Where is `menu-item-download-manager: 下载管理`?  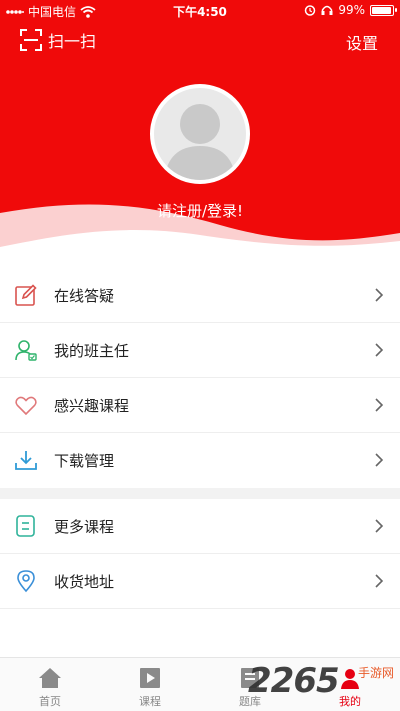
menu-item-download-manager: 下载管理 is located at coordinates (200, 460).